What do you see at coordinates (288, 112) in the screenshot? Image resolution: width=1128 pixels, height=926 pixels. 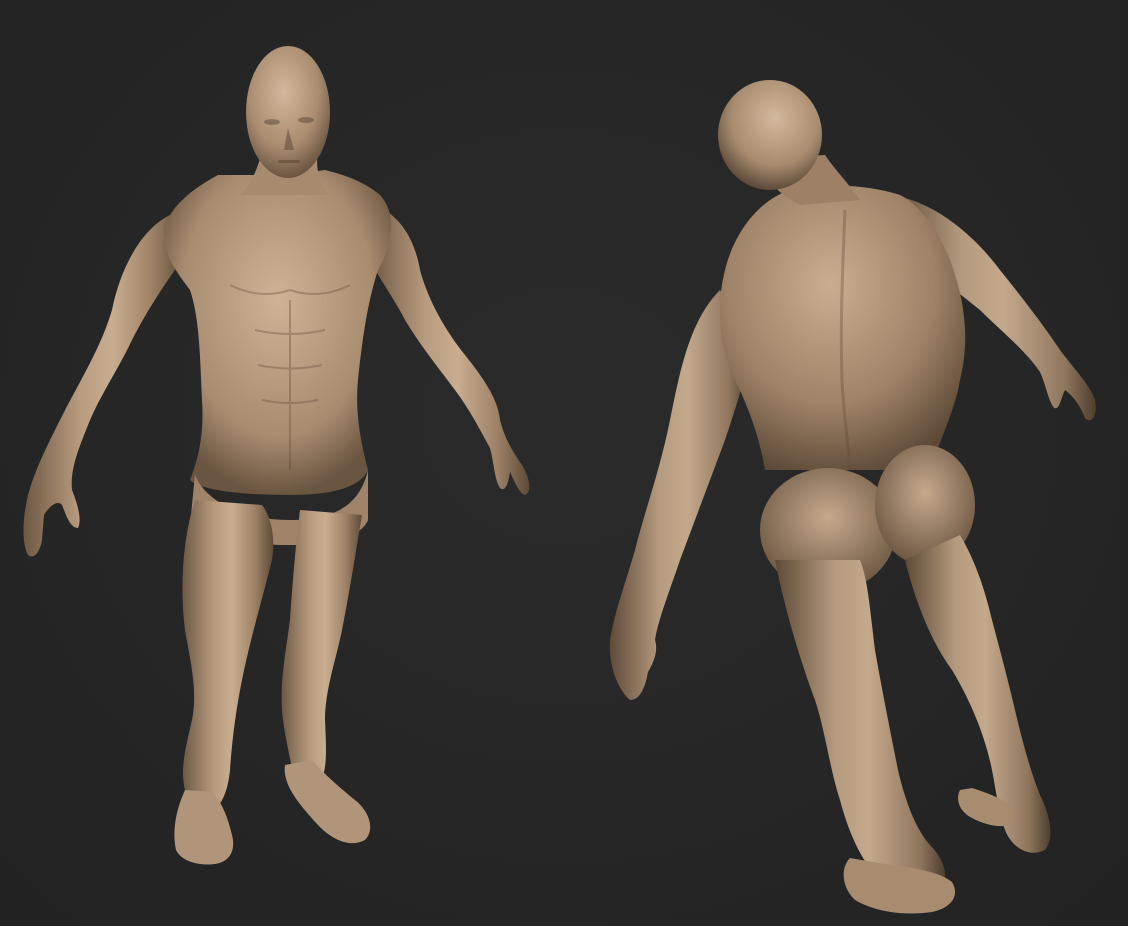 I see `front-head` at bounding box center [288, 112].